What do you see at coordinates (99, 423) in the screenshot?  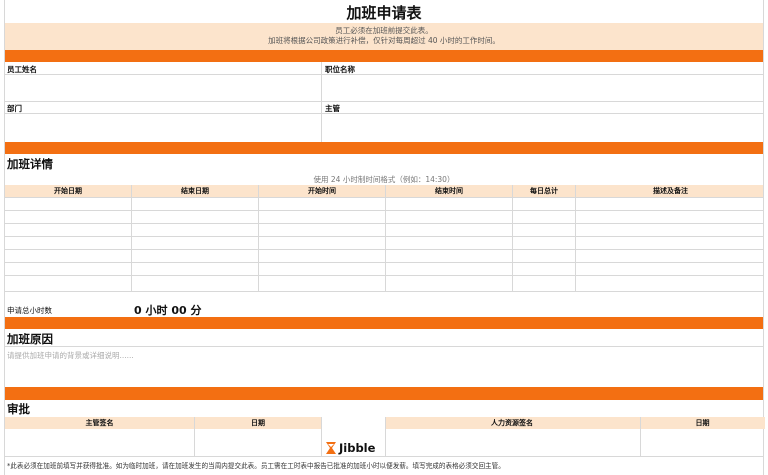 I see `supervisor-signature-header: 主管签名` at bounding box center [99, 423].